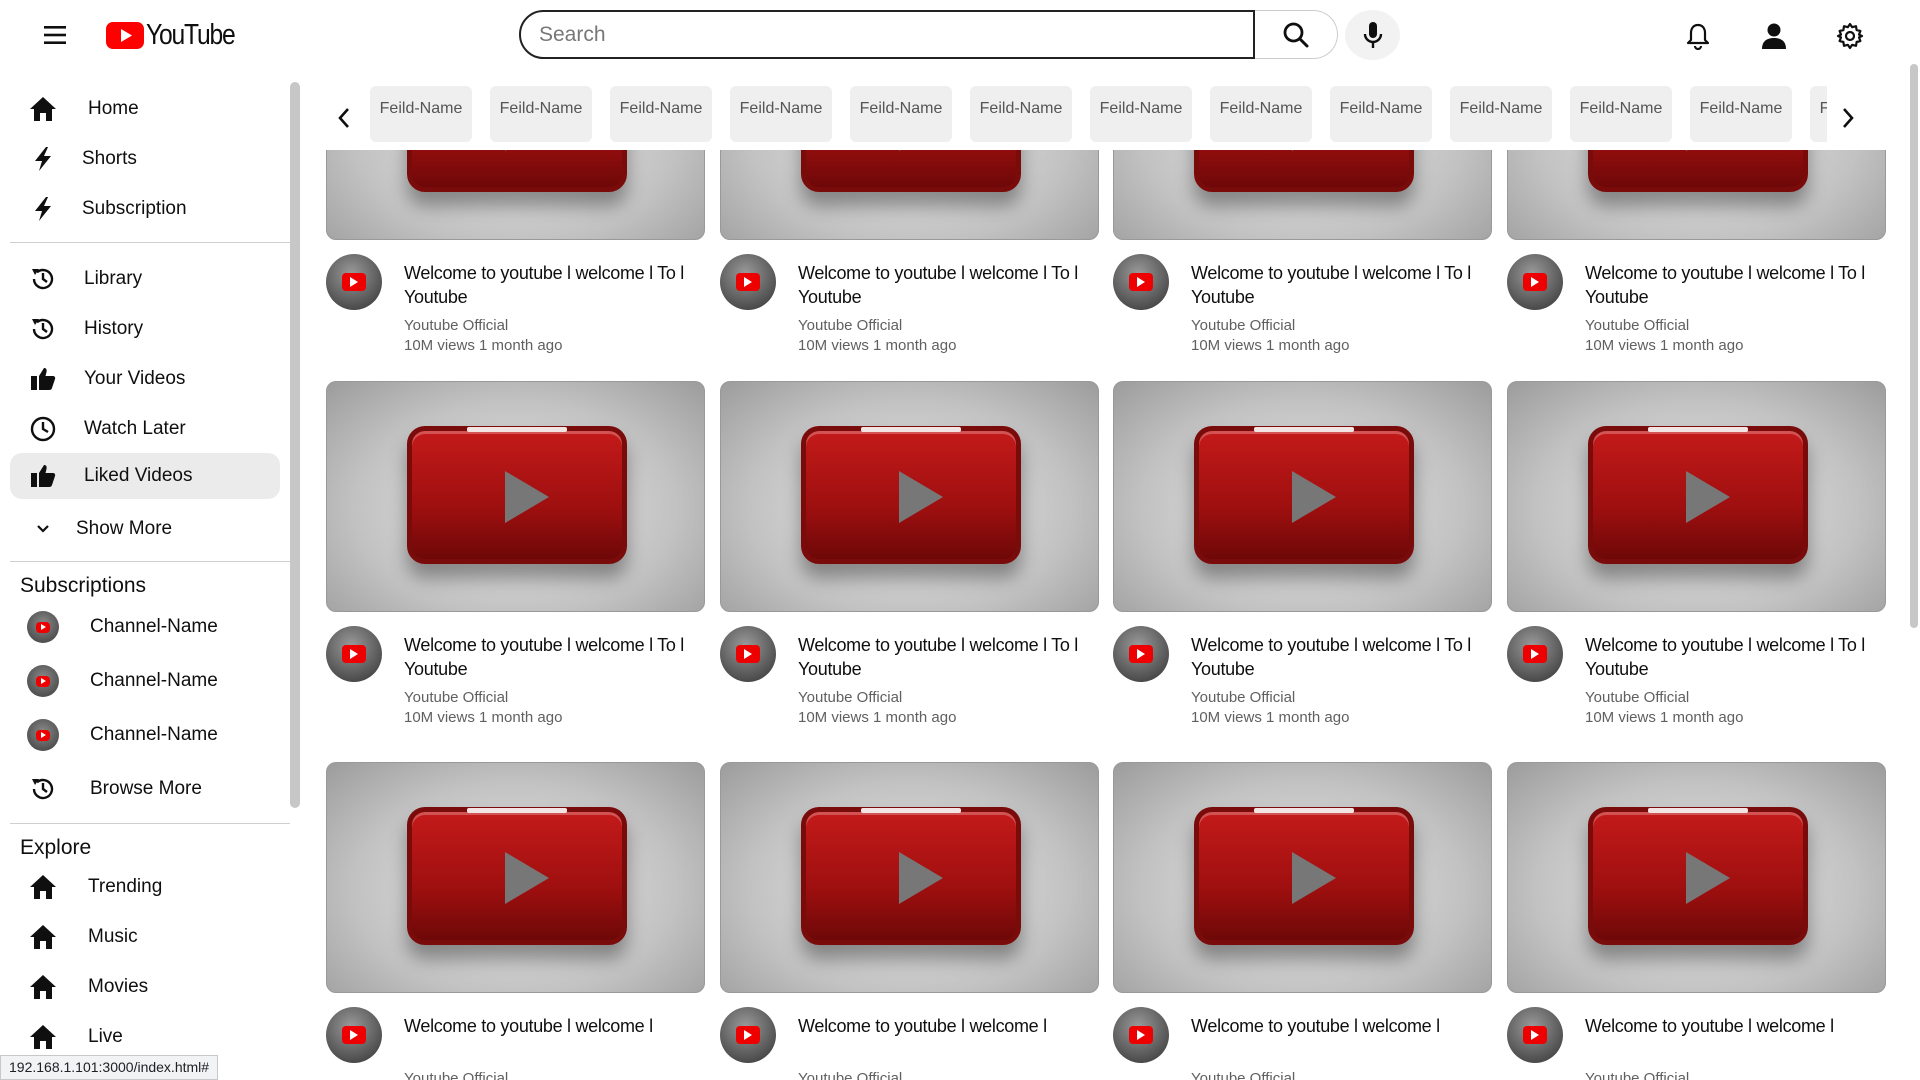 This screenshot has width=1920, height=1080. What do you see at coordinates (145, 109) in the screenshot?
I see `sidebar-item-home: Home` at bounding box center [145, 109].